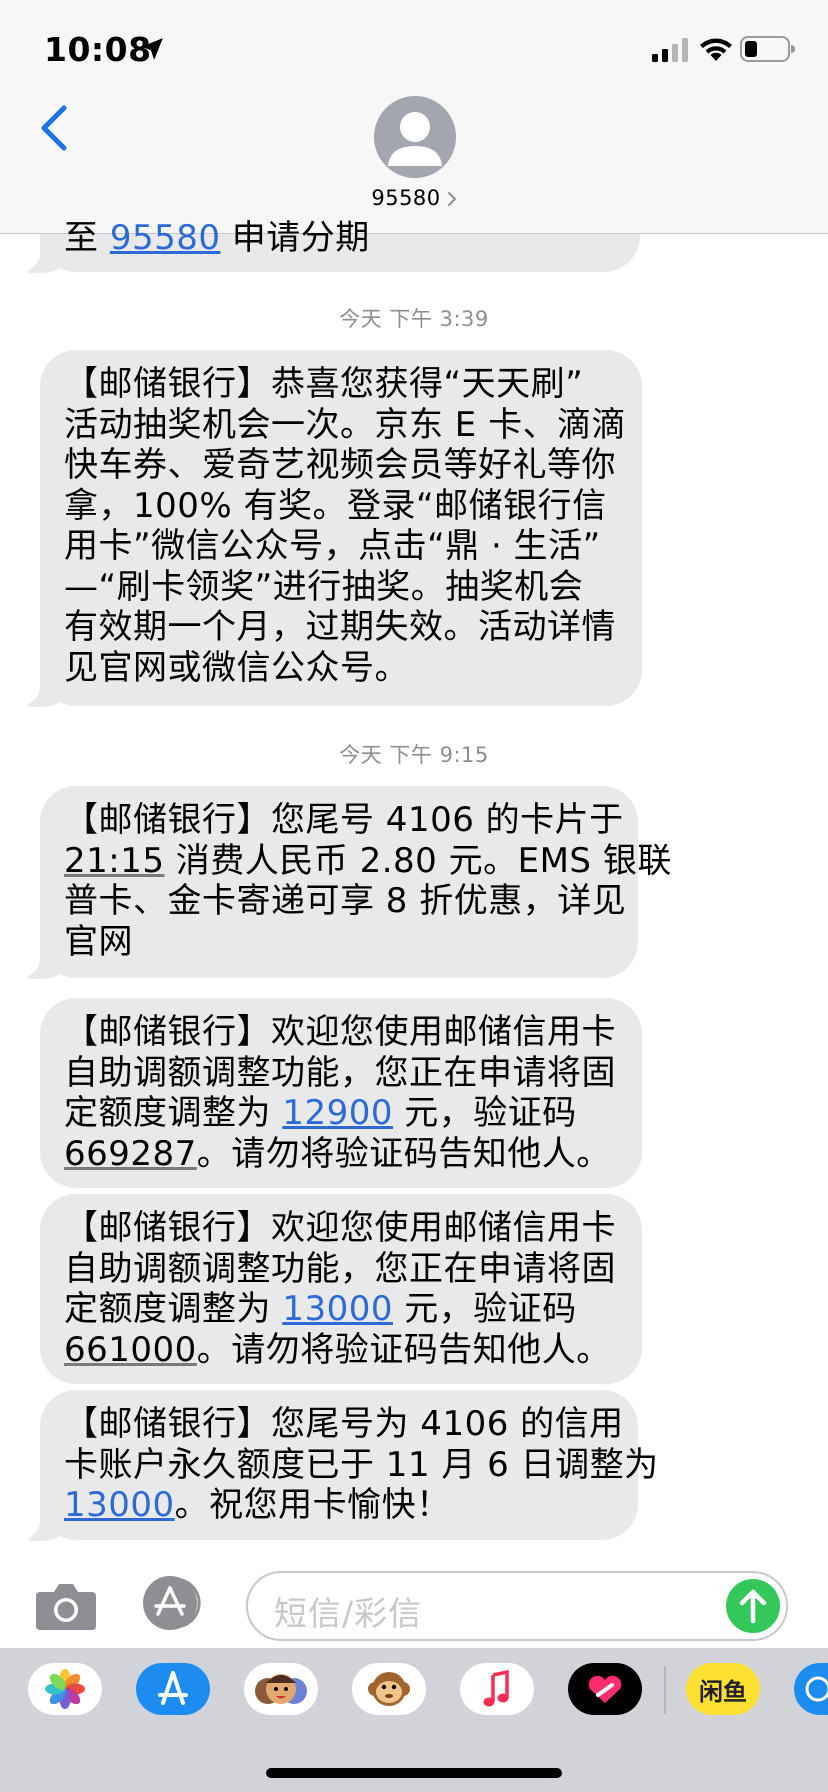  I want to click on music-app-icon, so click(497, 1689).